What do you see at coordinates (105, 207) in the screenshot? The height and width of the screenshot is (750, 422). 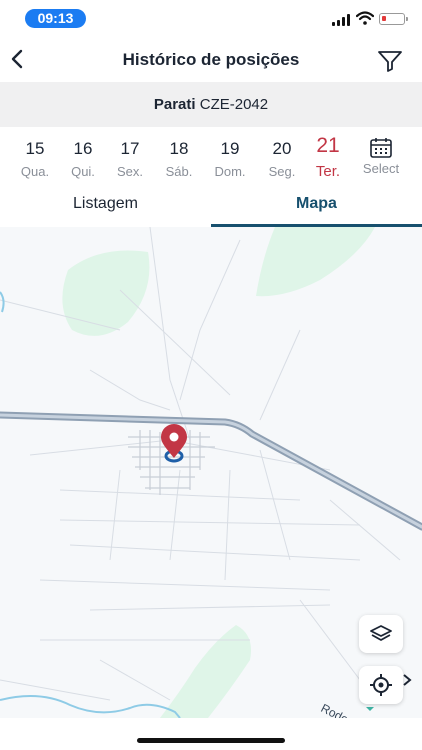 I see `tab-listagem: Listagem` at bounding box center [105, 207].